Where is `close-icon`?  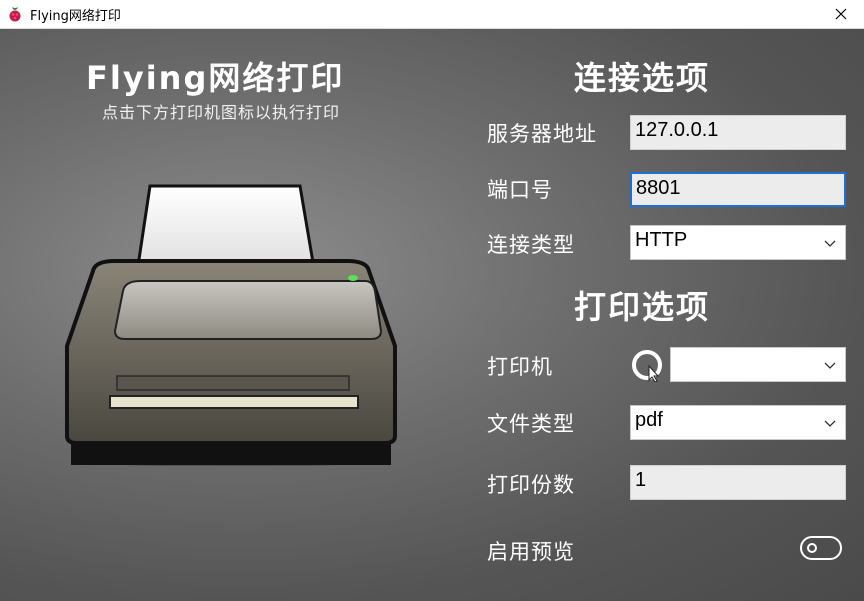
close-icon is located at coordinates (841, 14).